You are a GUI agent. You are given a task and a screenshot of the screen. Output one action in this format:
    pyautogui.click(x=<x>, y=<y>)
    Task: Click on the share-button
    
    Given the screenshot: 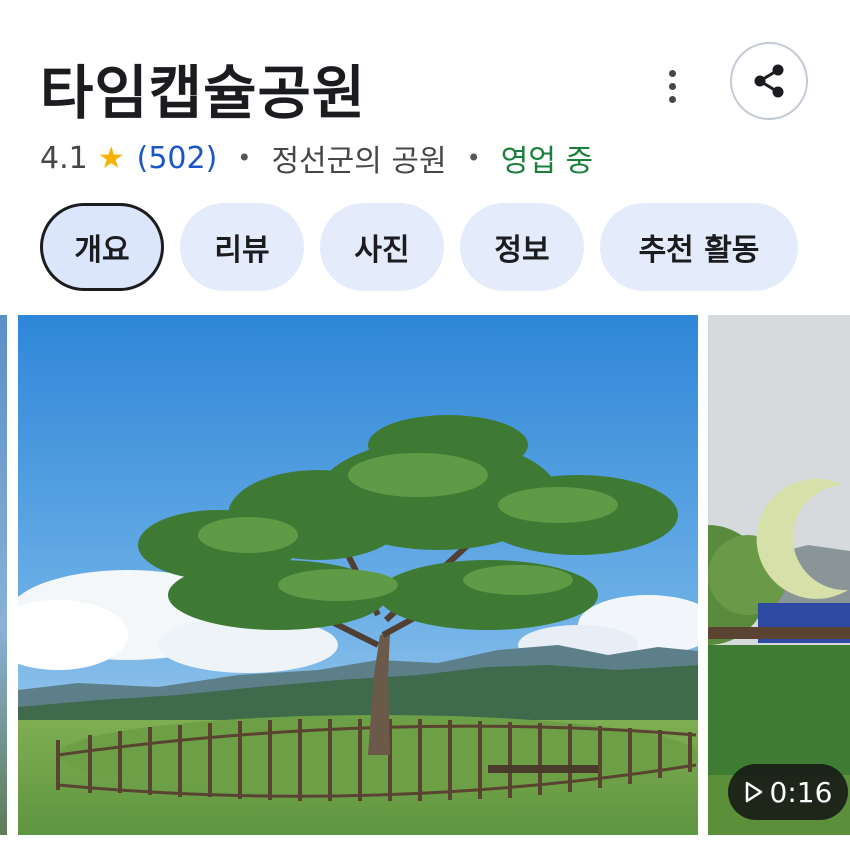 What is the action you would take?
    pyautogui.click(x=769, y=81)
    